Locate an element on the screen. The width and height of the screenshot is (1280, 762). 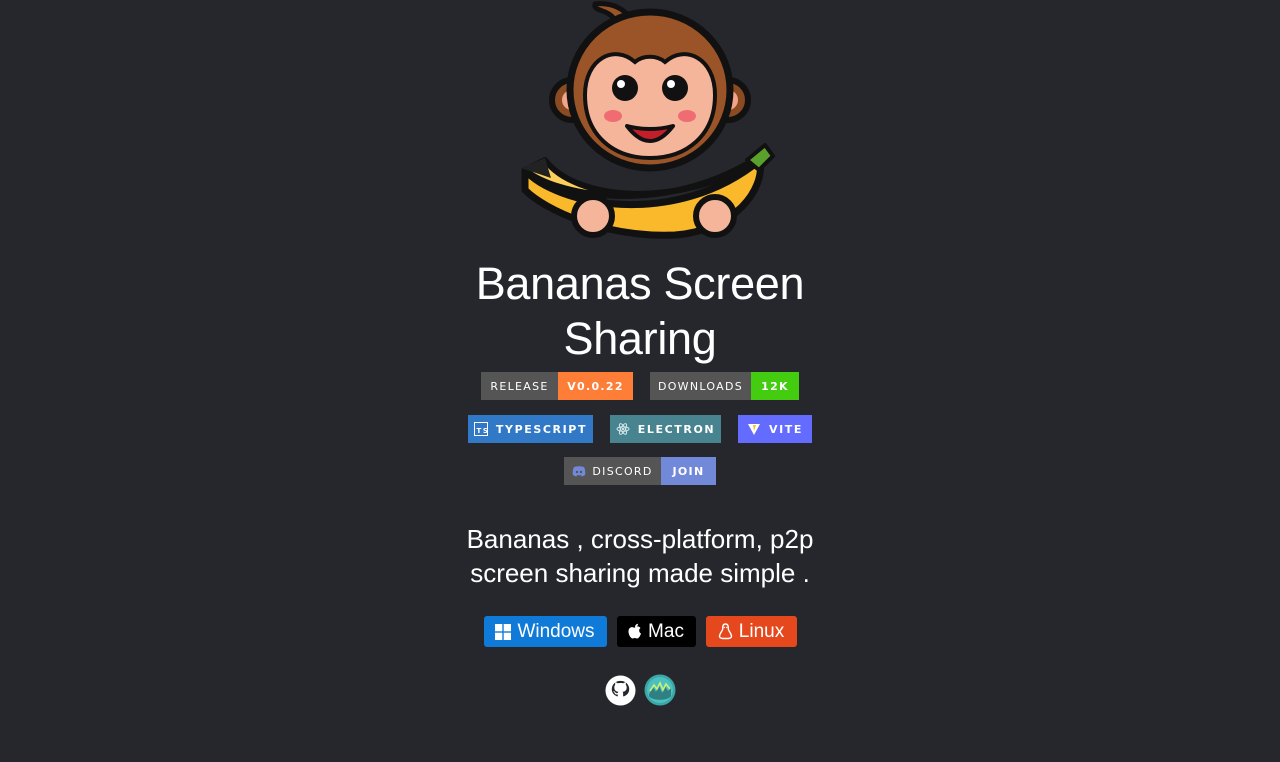
svg-text: TS is located at coordinates (482, 431).